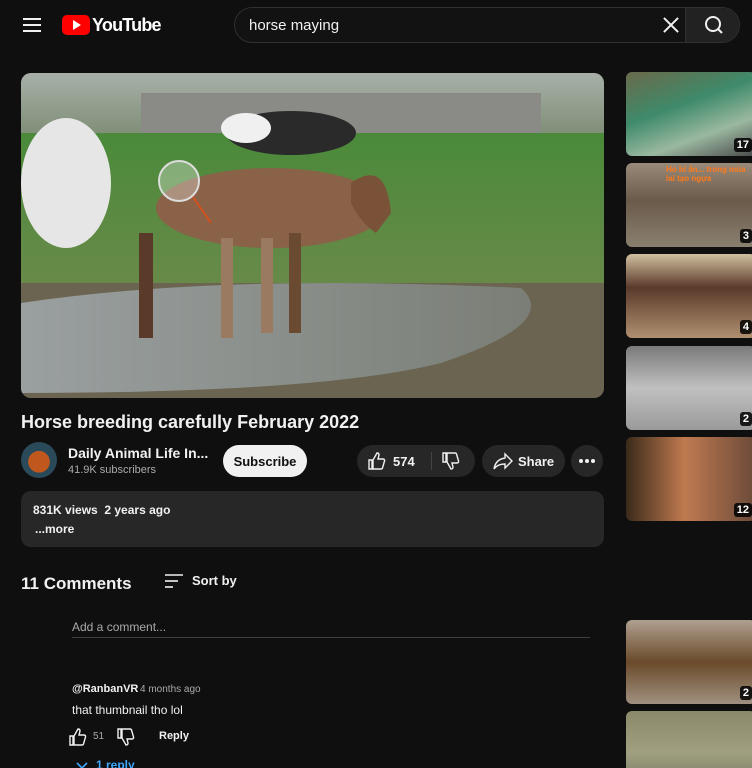 Image resolution: width=752 pixels, height=768 pixels. What do you see at coordinates (82, 765) in the screenshot?
I see `chevron-down-icon` at bounding box center [82, 765].